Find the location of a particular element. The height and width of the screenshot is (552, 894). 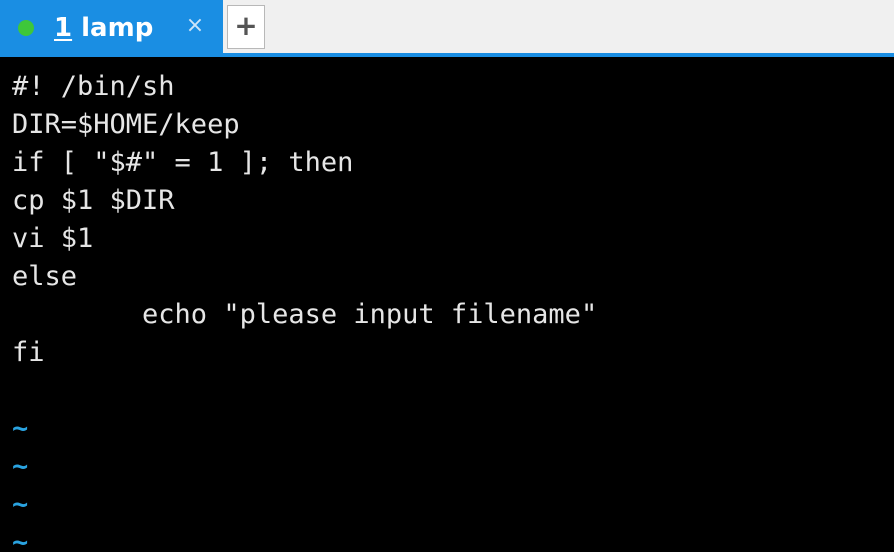

new-tab-button: + is located at coordinates (246, 27).